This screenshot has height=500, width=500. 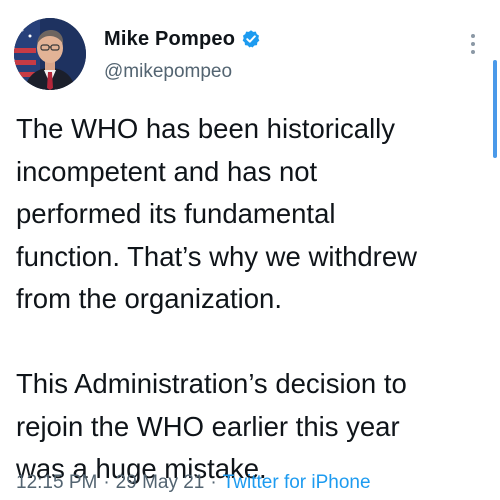 I want to click on avatar-image, so click(x=50, y=54).